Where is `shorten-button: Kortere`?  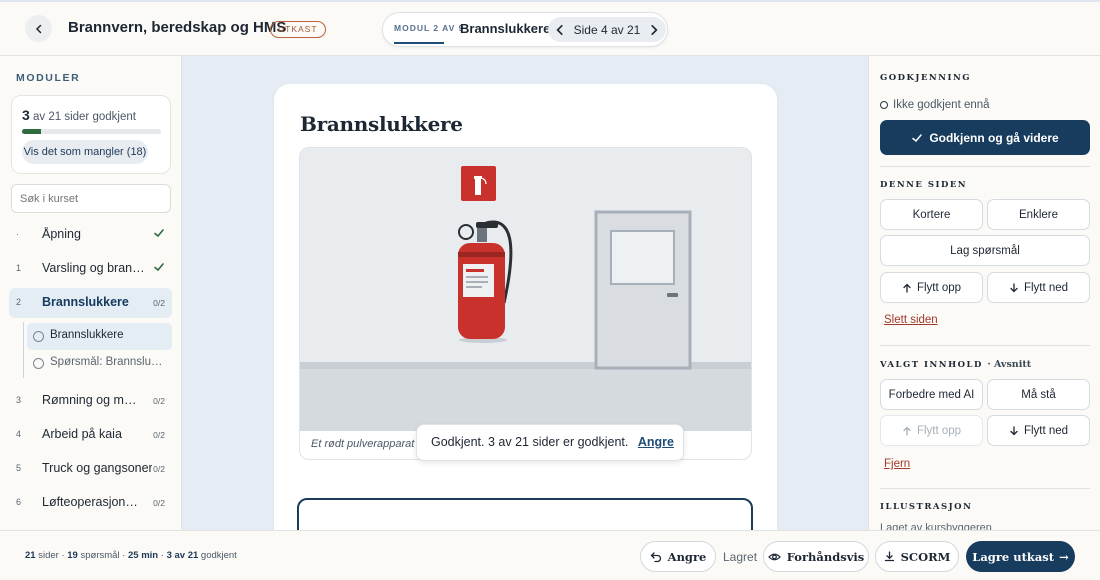 shorten-button: Kortere is located at coordinates (931, 214).